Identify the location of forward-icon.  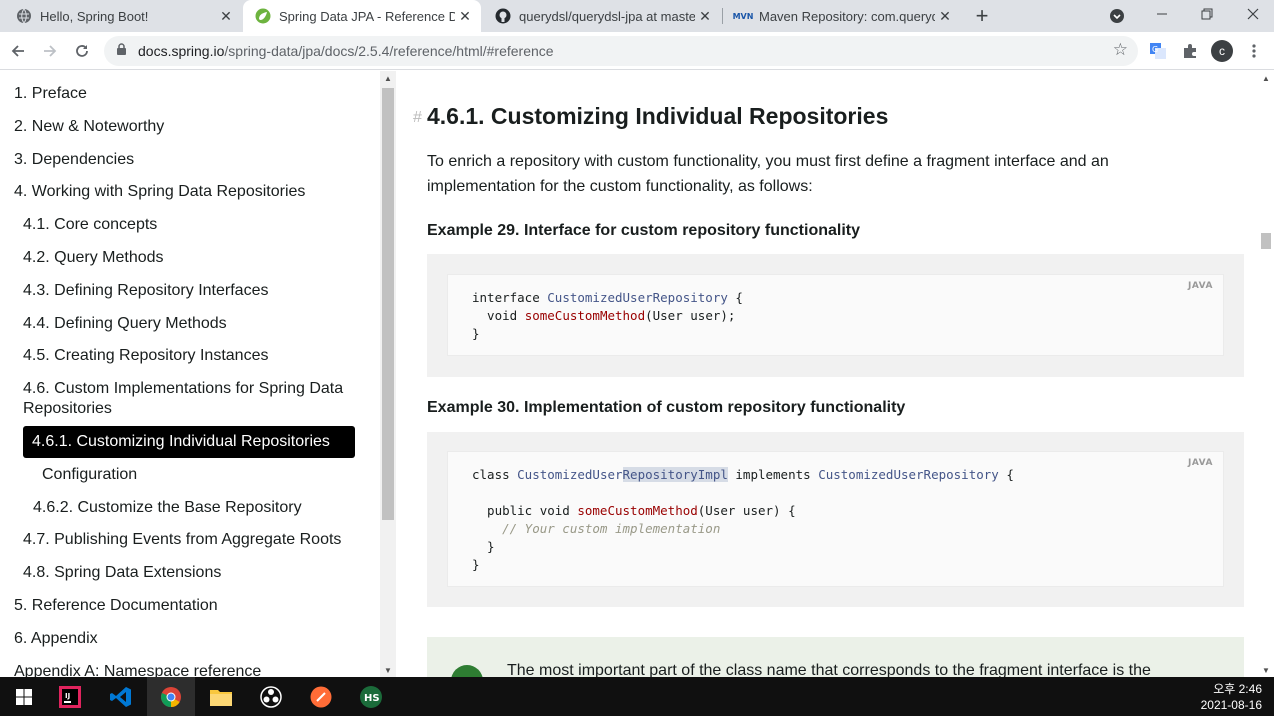
(50, 51).